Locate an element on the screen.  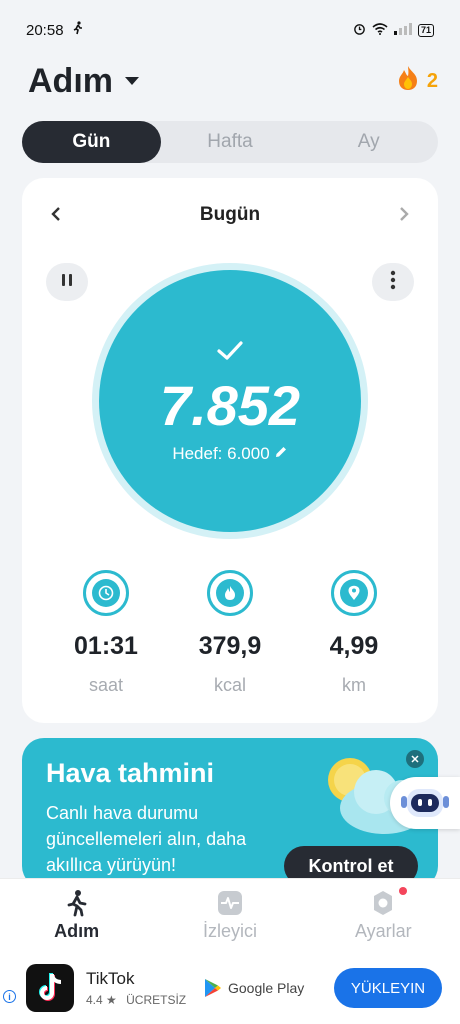
activity-icon is located at coordinates (230, 903).